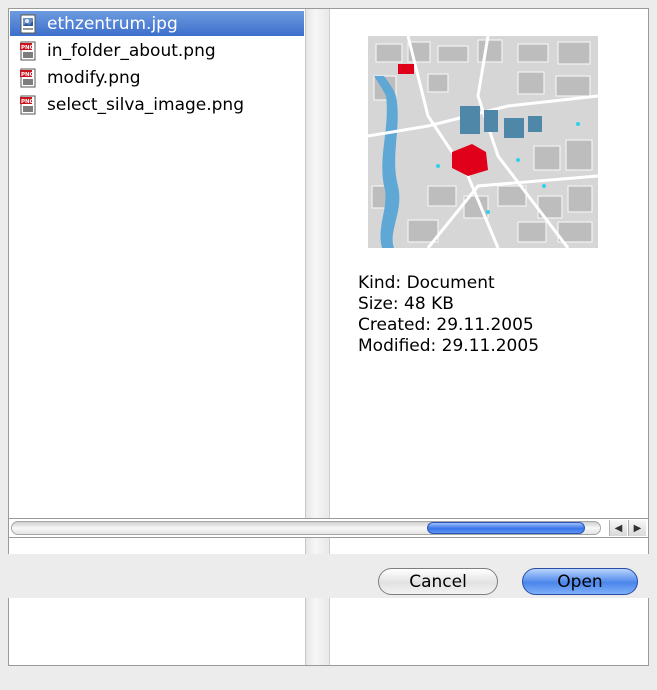 This screenshot has height=690, width=657. I want to click on horizontal-scrollbar: ◀ ▶, so click(328, 528).